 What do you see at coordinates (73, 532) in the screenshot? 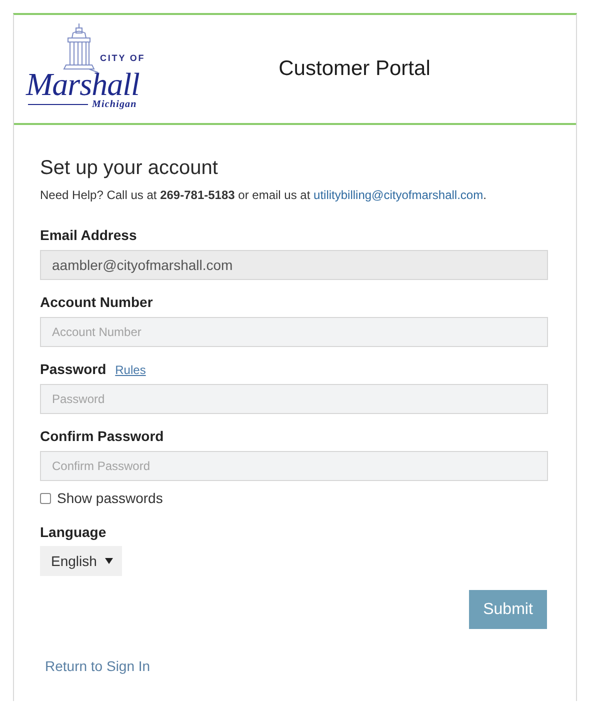
I see `field-label: Language` at bounding box center [73, 532].